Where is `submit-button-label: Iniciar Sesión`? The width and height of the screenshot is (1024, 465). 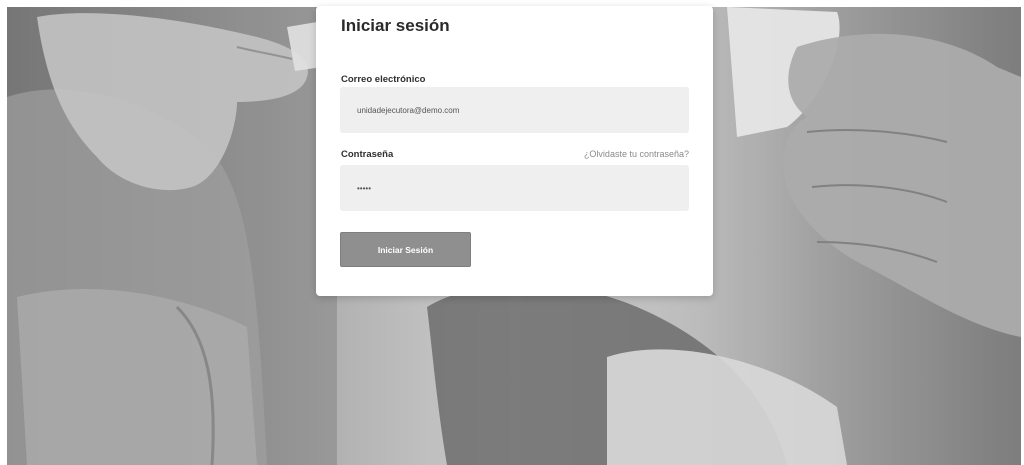 submit-button-label: Iniciar Sesión is located at coordinates (405, 249).